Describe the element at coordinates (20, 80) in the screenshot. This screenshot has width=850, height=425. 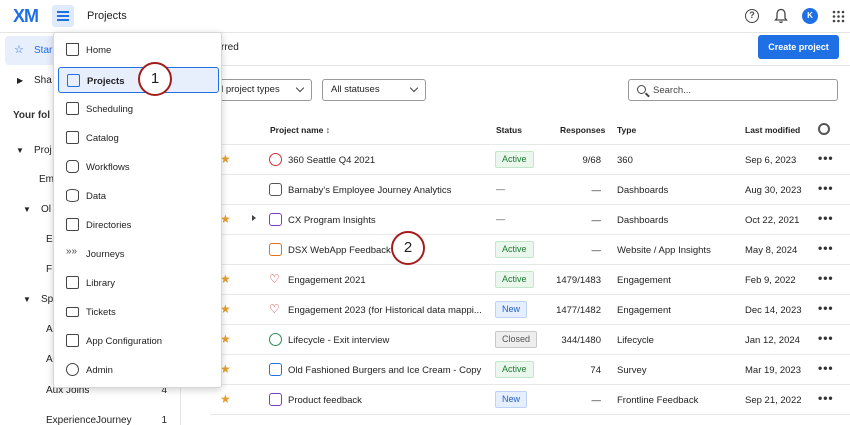
I see `chevron-right-icon: ▶` at that location.